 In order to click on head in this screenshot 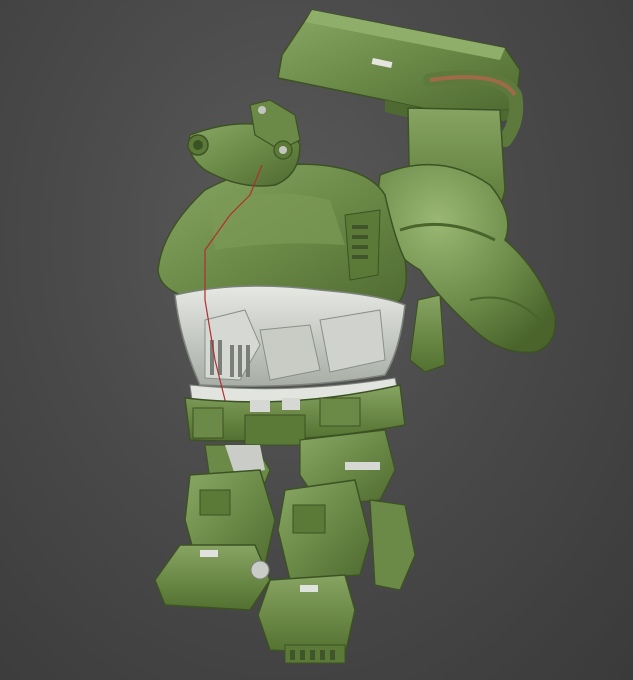, I will do `click(244, 143)`.